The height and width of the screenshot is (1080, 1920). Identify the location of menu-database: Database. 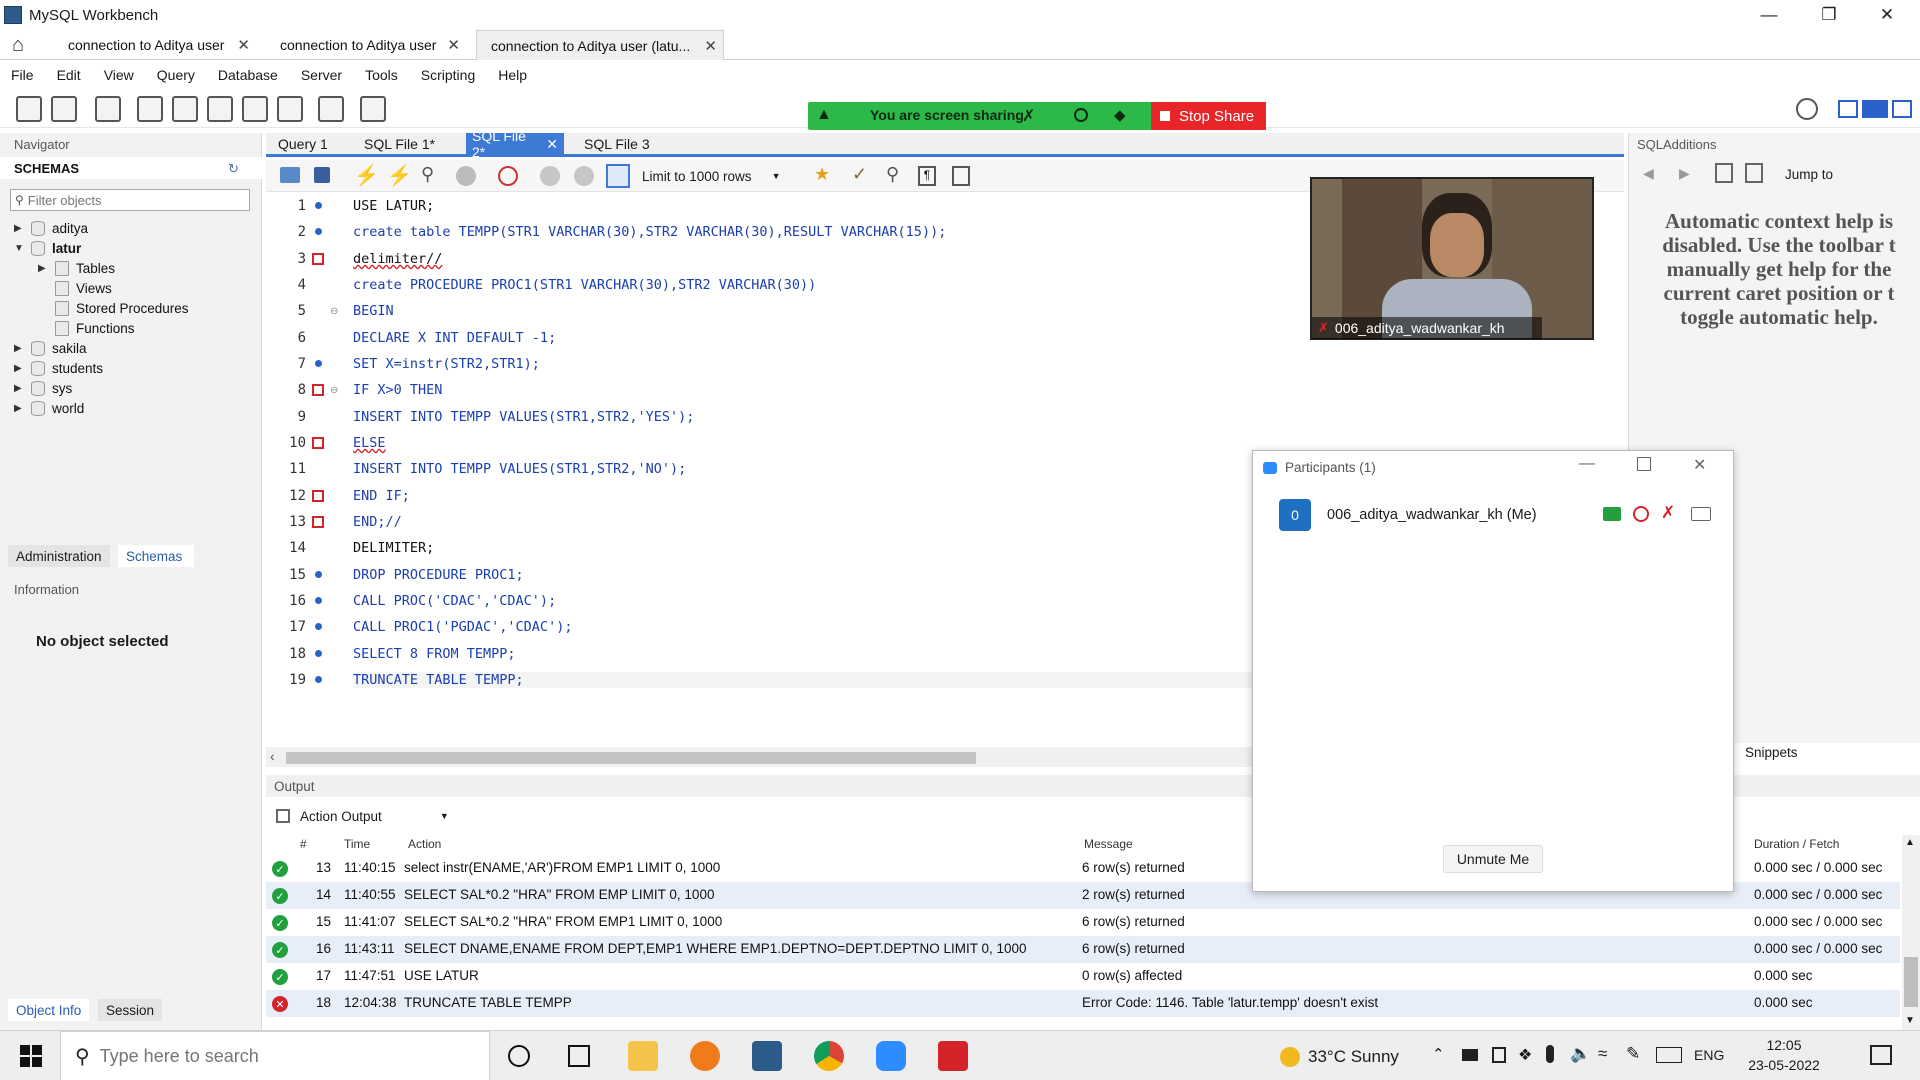
(248, 75).